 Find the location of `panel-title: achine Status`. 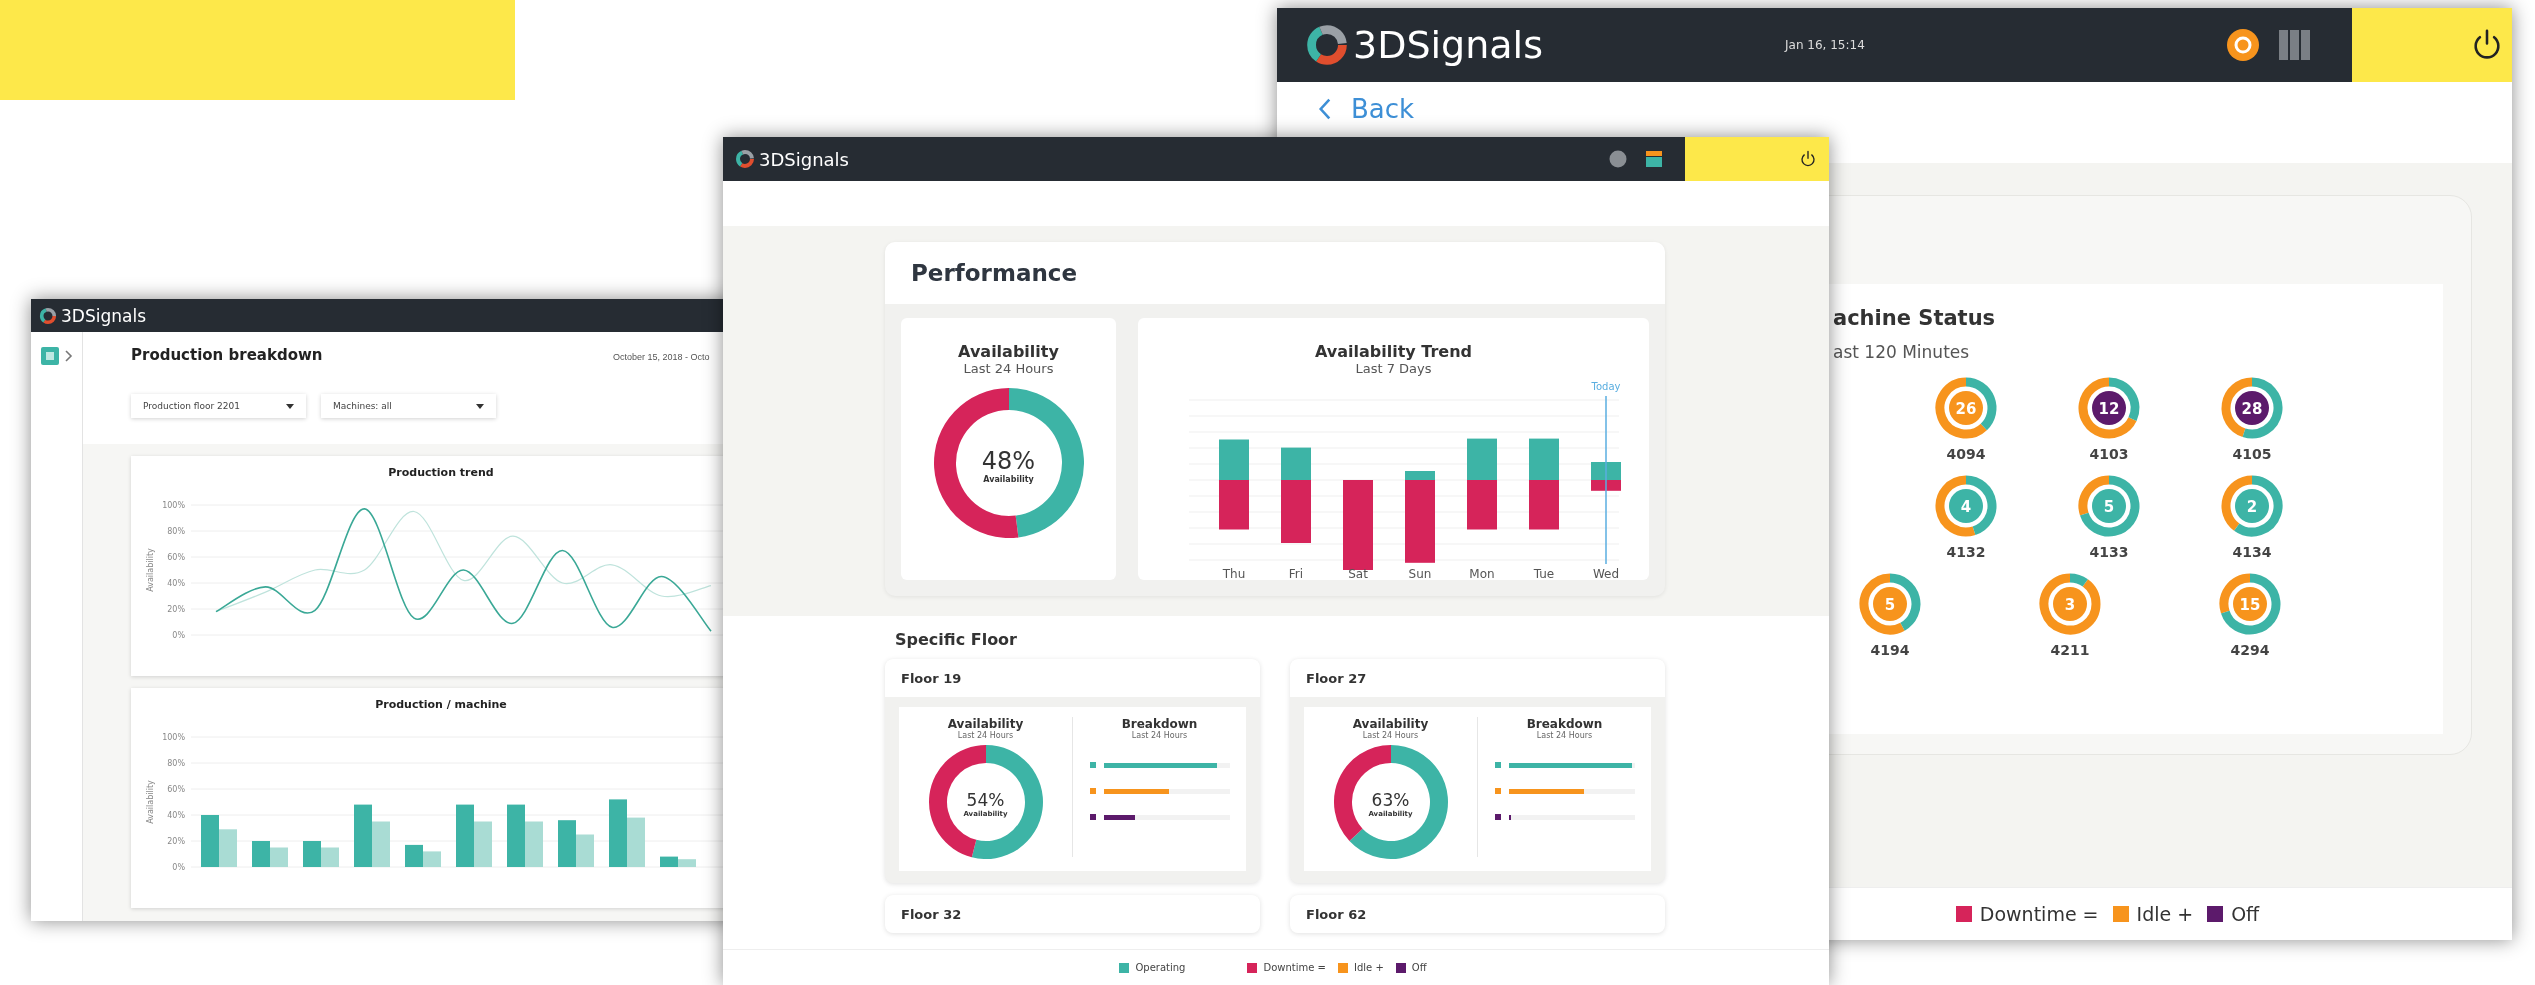

panel-title: achine Status is located at coordinates (1914, 318).